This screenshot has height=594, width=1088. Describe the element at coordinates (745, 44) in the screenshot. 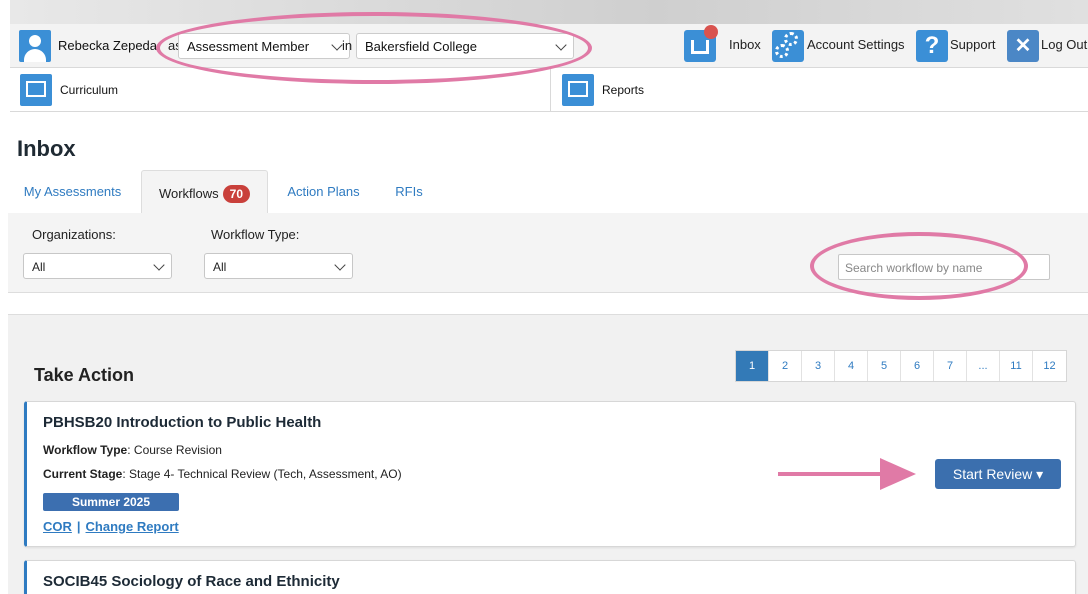

I see `inbox-link: Inbox` at that location.